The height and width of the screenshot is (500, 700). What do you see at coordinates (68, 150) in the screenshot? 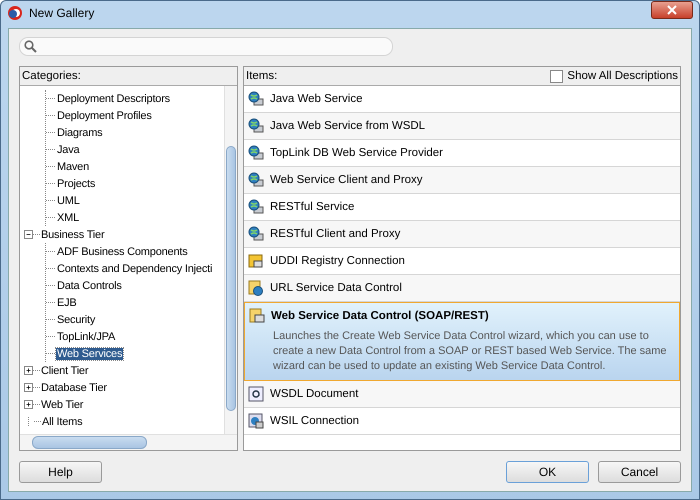
I see `tree-item: Java` at bounding box center [68, 150].